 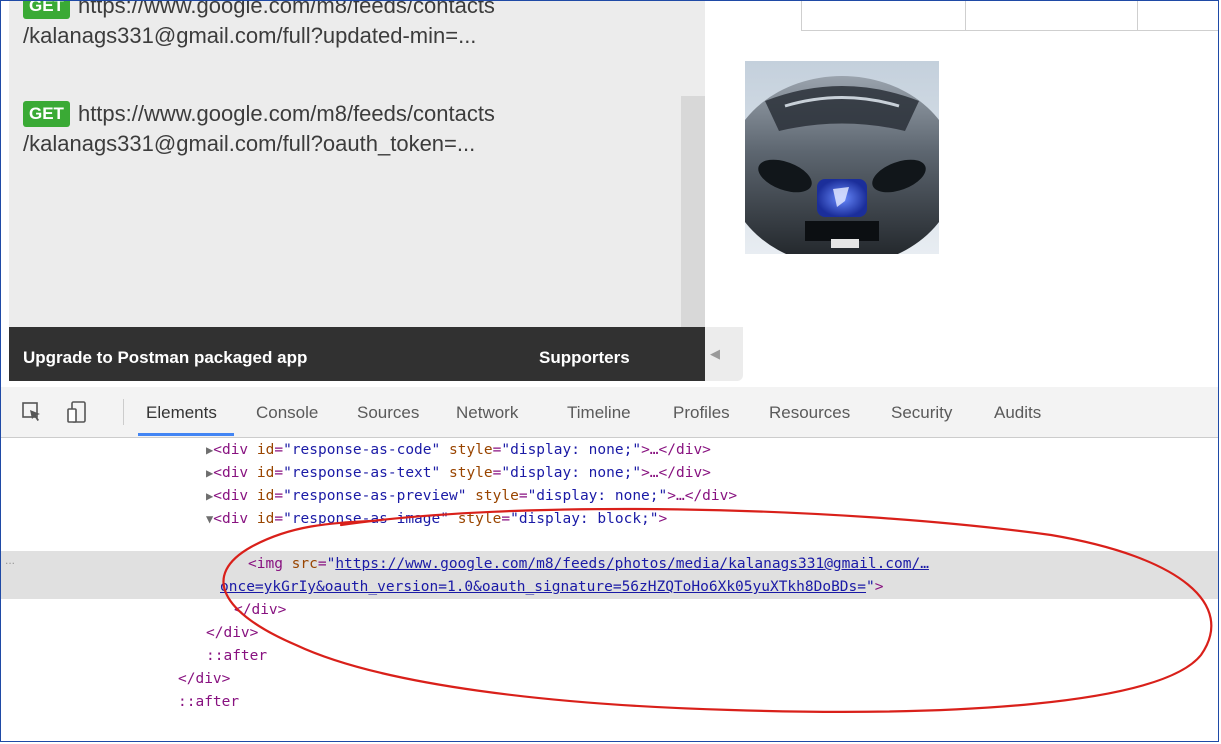 What do you see at coordinates (701, 413) in the screenshot?
I see `tab-profiles: Profiles` at bounding box center [701, 413].